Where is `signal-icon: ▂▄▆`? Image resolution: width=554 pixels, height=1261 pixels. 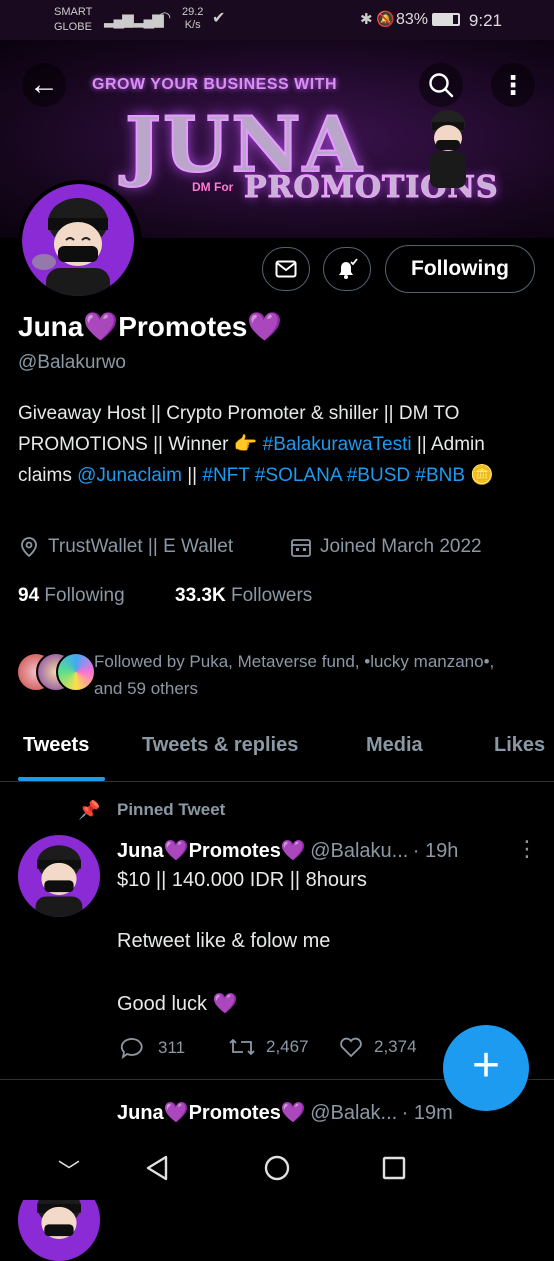 signal-icon: ▂▄▆ is located at coordinates (119, 19).